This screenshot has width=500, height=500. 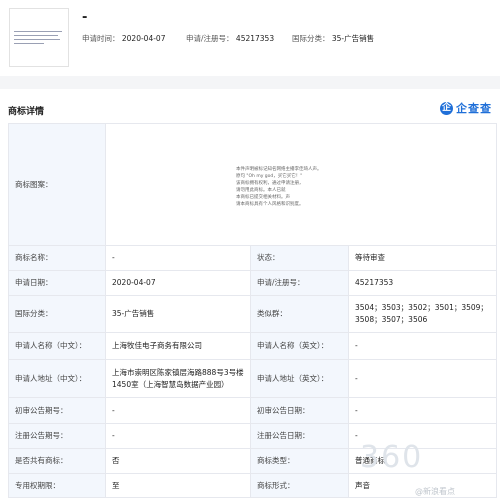 What do you see at coordinates (299, 461) in the screenshot?
I see `row-label: 商标类型：` at bounding box center [299, 461].